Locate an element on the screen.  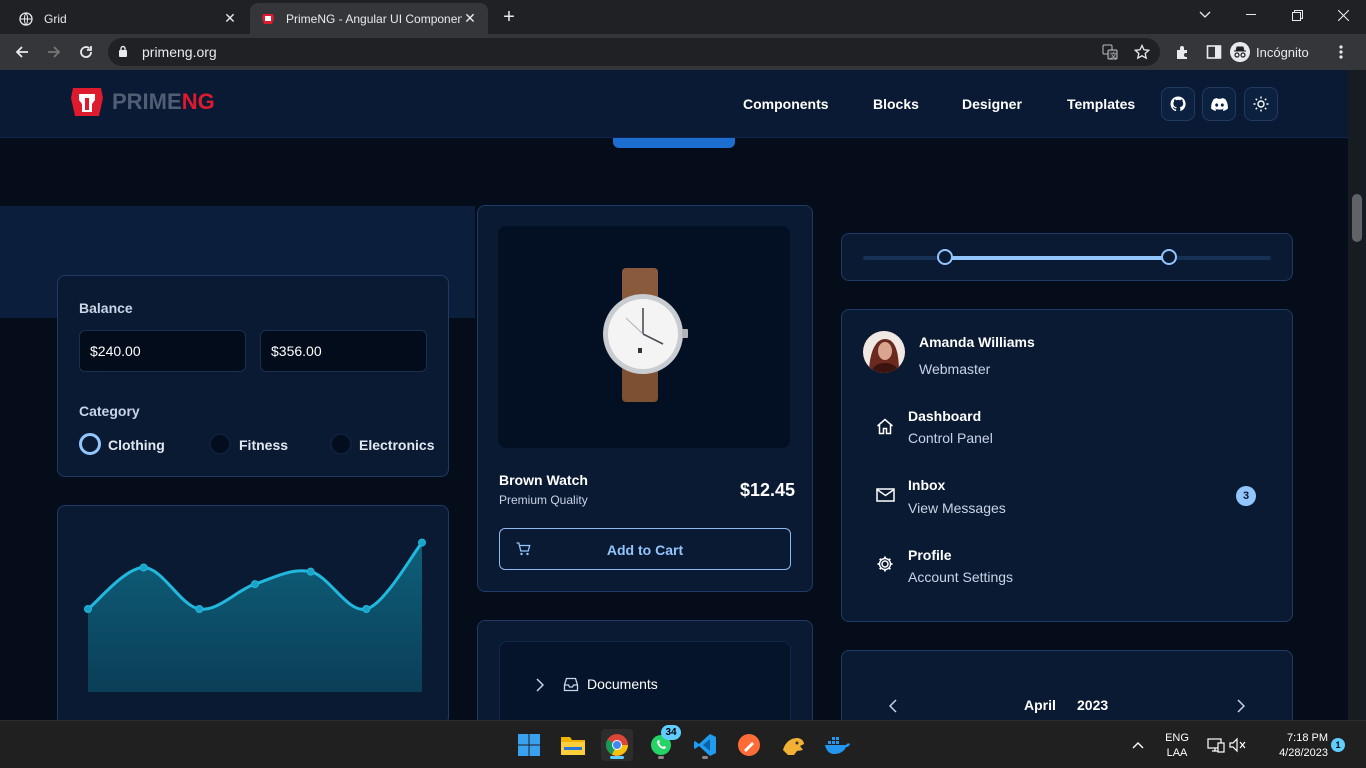
address-bar: primeng.org 文 is located at coordinates (634, 52).